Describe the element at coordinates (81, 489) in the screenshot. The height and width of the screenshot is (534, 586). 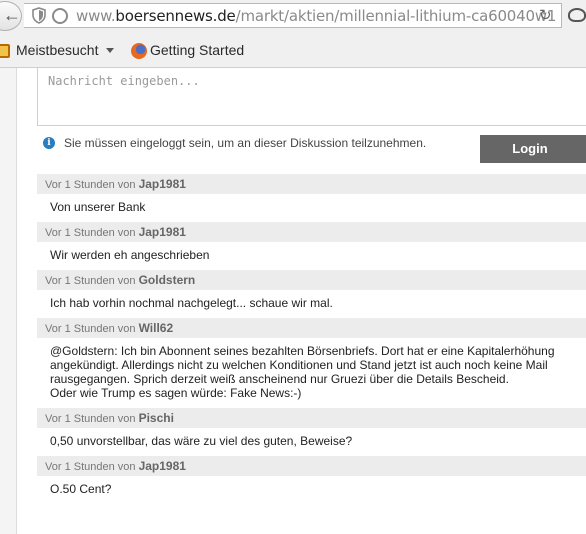
I see `comment-text-line: O.50 Cent?` at that location.